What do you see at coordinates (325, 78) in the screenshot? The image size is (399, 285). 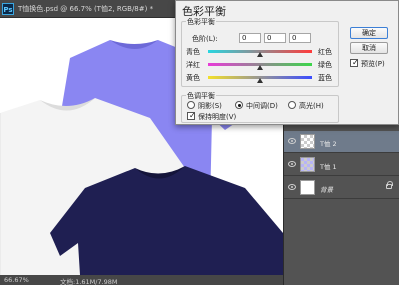 I see `blue-label: 蓝色` at bounding box center [325, 78].